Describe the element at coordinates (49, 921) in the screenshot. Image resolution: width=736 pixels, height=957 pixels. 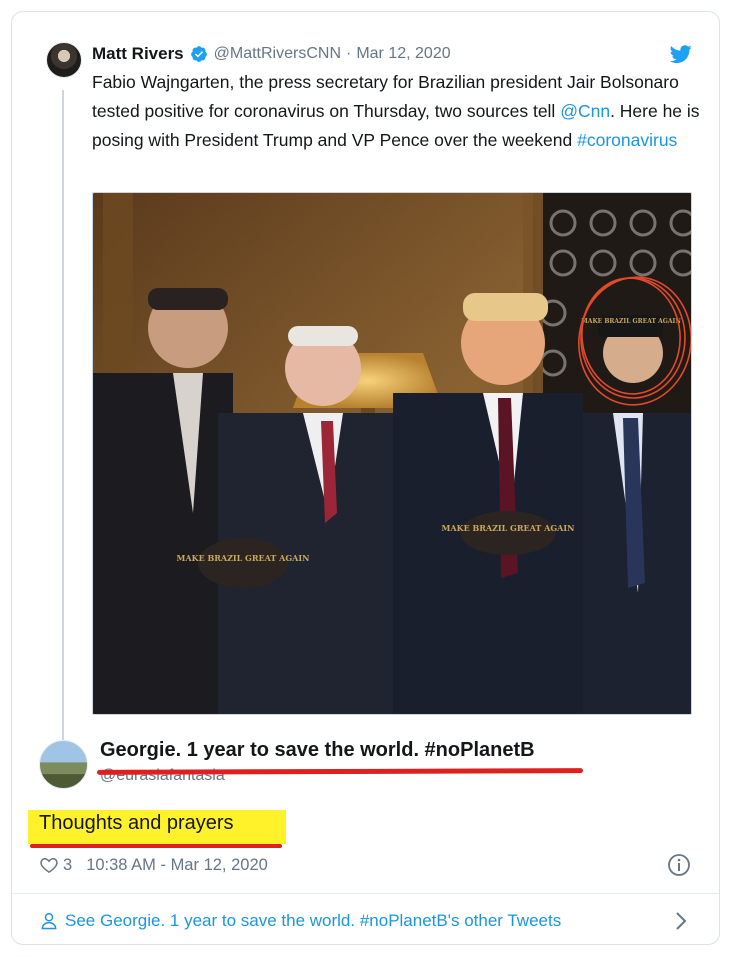
I see `person-icon` at that location.